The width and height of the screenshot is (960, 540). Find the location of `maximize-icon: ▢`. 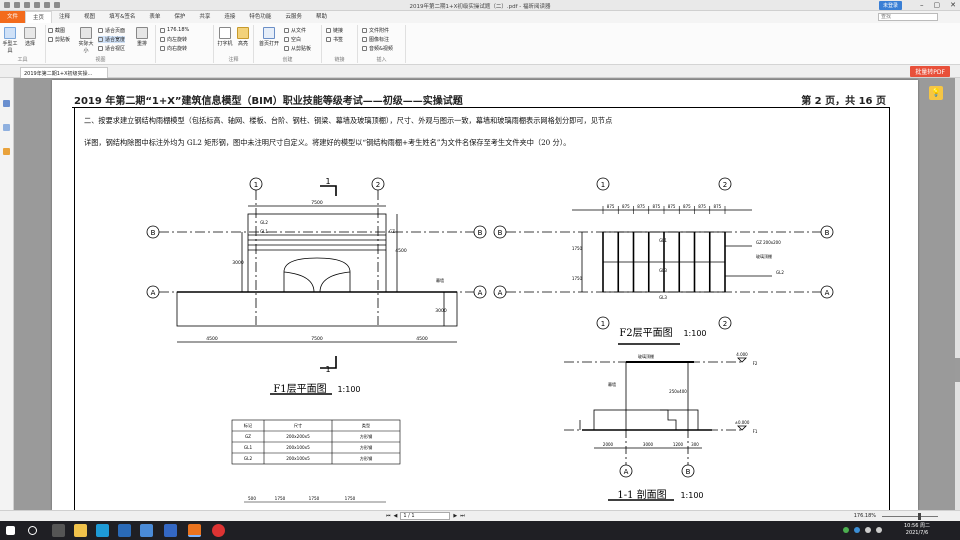

maximize-icon: ▢ is located at coordinates (937, 5).